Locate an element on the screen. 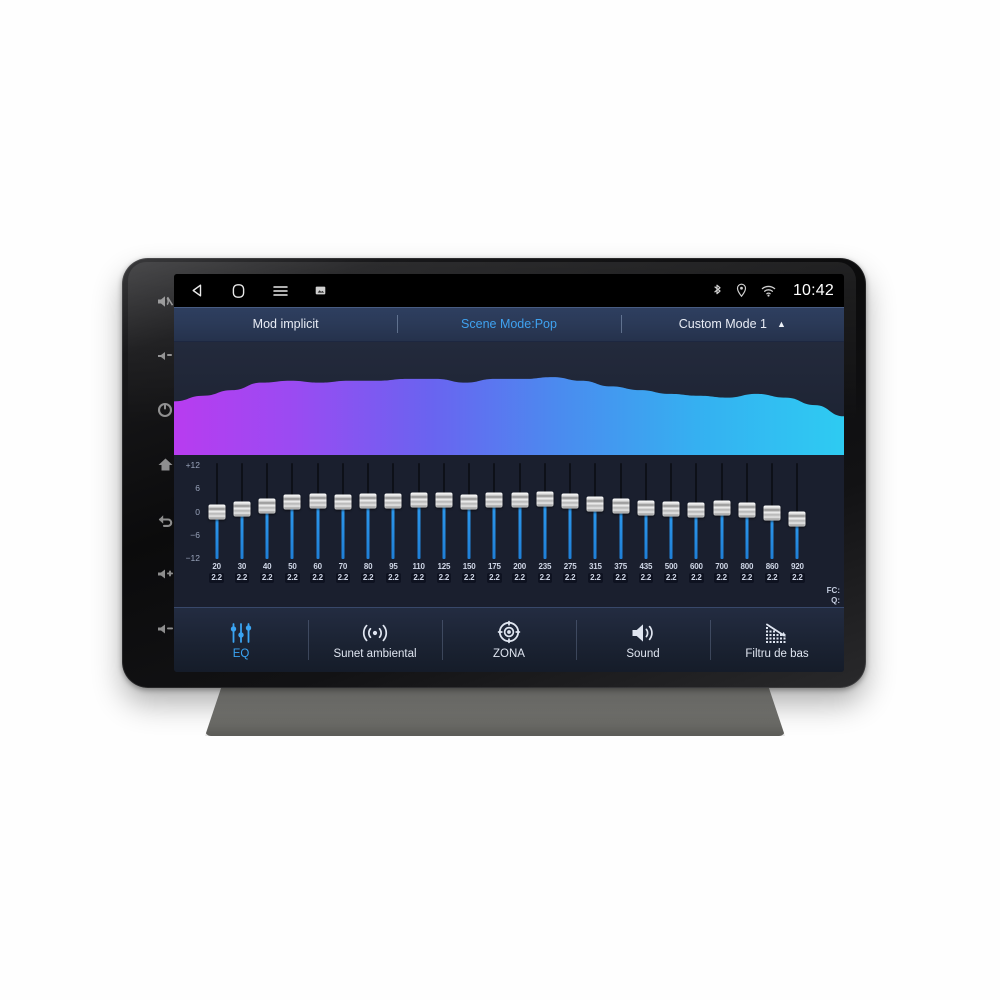 This screenshot has width=1000, height=1000. tab-sound: Sound is located at coordinates (643, 640).